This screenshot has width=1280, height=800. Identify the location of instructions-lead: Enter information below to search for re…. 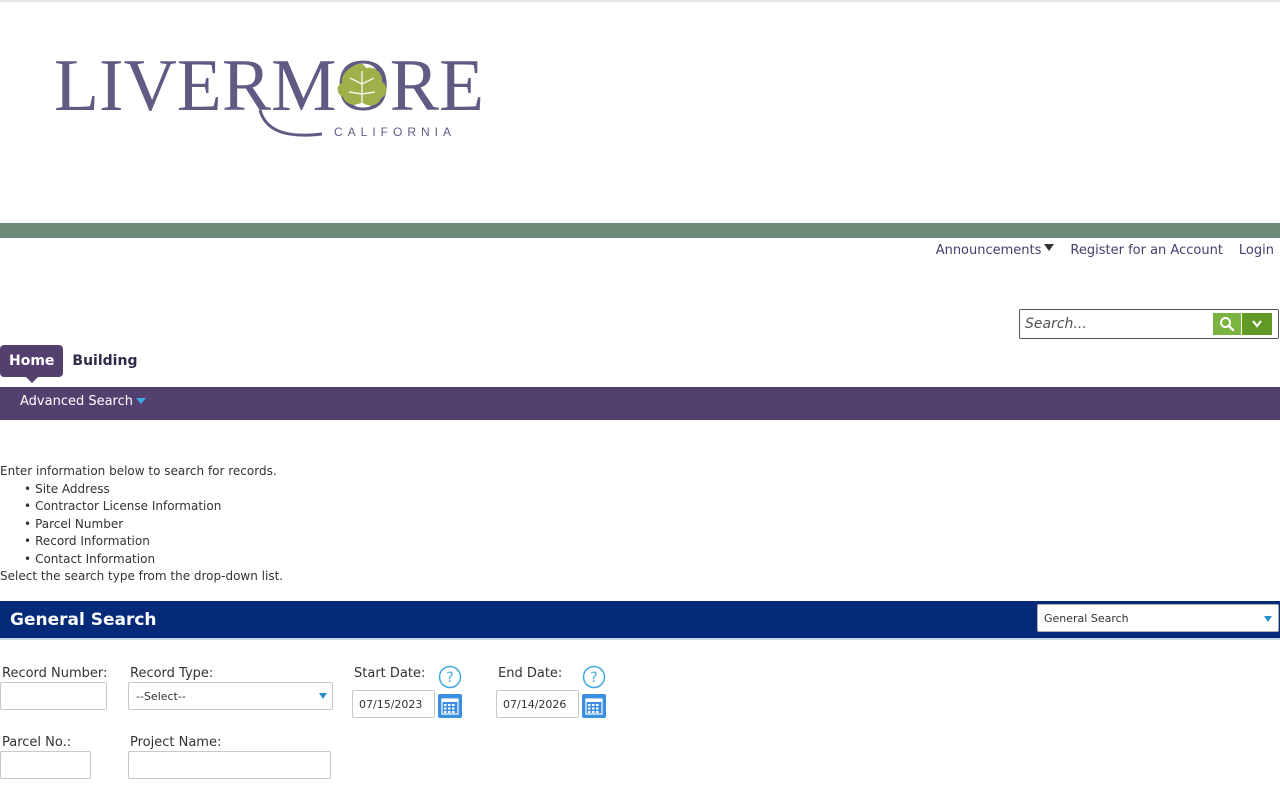
(138, 471).